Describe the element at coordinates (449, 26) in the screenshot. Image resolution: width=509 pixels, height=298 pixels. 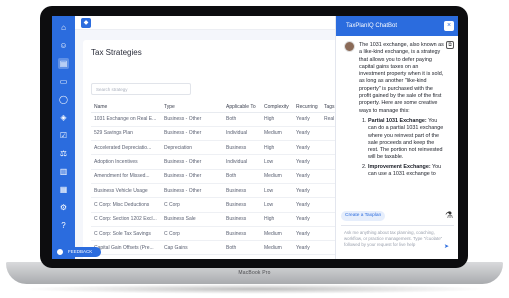
I see `close-icon: ×` at that location.